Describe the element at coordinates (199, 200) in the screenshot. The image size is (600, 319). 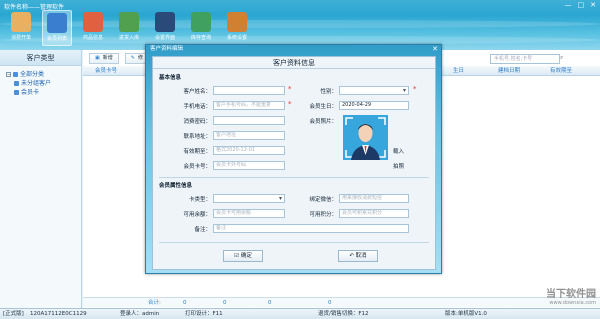
I see `cardtype-label: 卡类型：` at that location.